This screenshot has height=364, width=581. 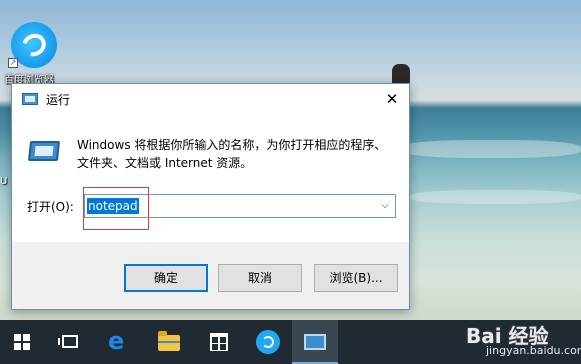 What do you see at coordinates (50, 207) in the screenshot?
I see `open-label: 打开(O):` at bounding box center [50, 207].